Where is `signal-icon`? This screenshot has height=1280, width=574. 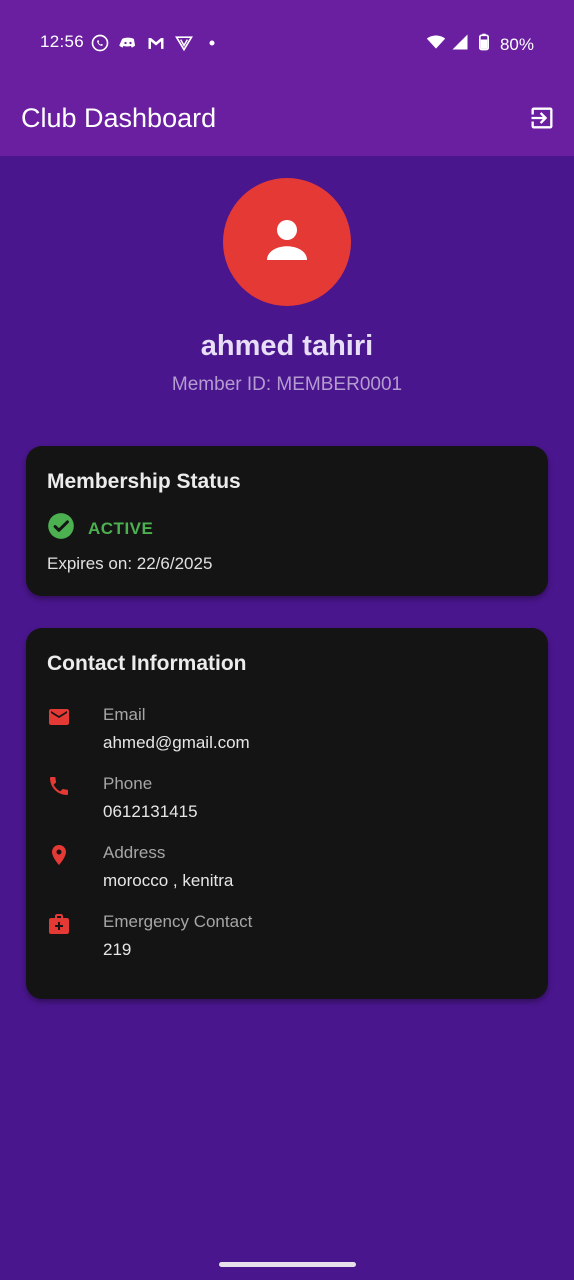 signal-icon is located at coordinates (460, 44).